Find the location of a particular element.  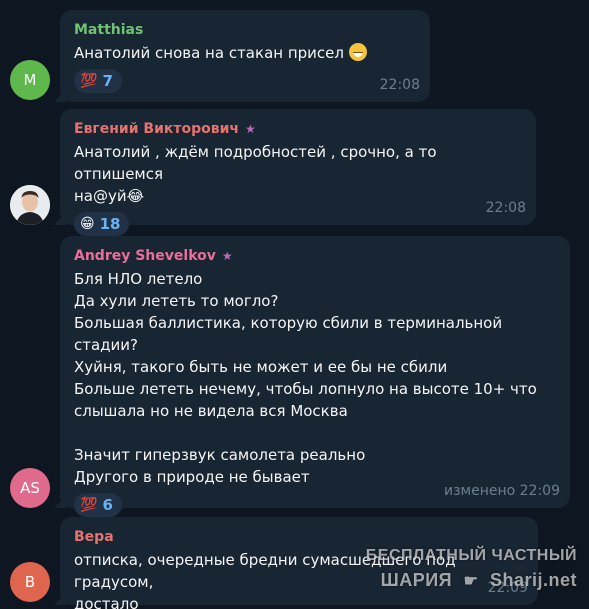

user-photo-avatar is located at coordinates (30, 205).